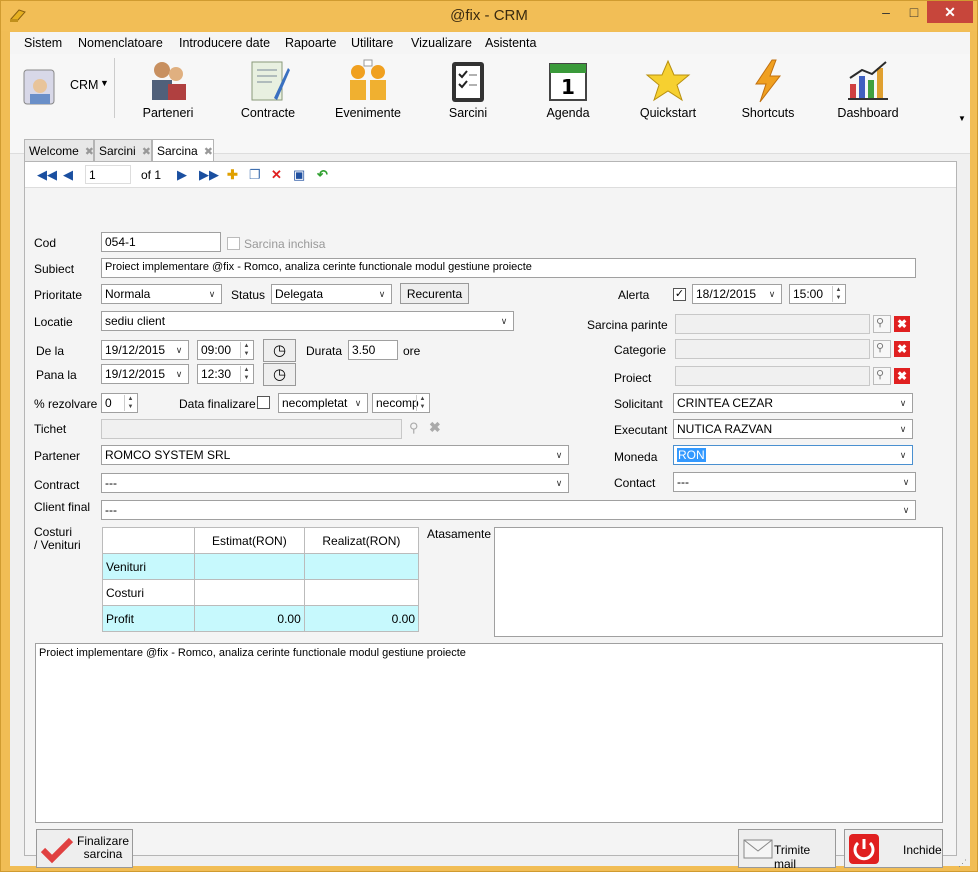 The image size is (978, 872). Describe the element at coordinates (161, 242) in the screenshot. I see `cod-field: 054-1` at that location.